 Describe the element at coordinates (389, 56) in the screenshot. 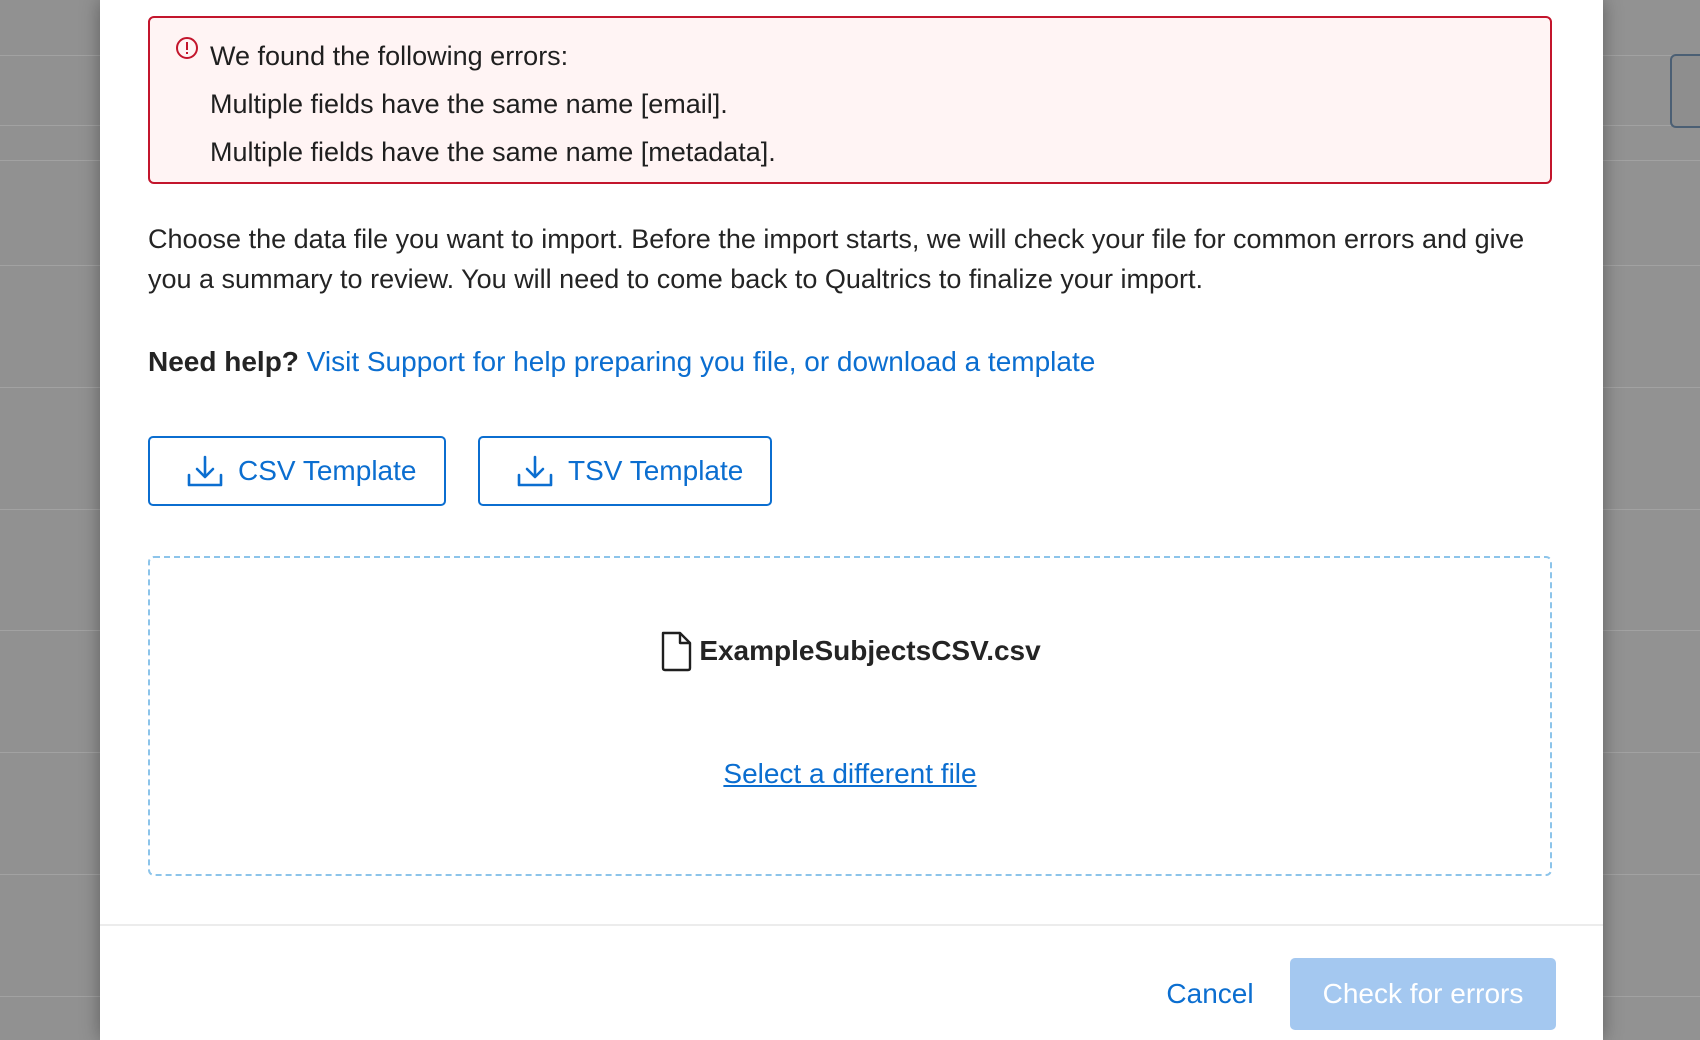

I see `error-heading: We found the following errors:` at that location.